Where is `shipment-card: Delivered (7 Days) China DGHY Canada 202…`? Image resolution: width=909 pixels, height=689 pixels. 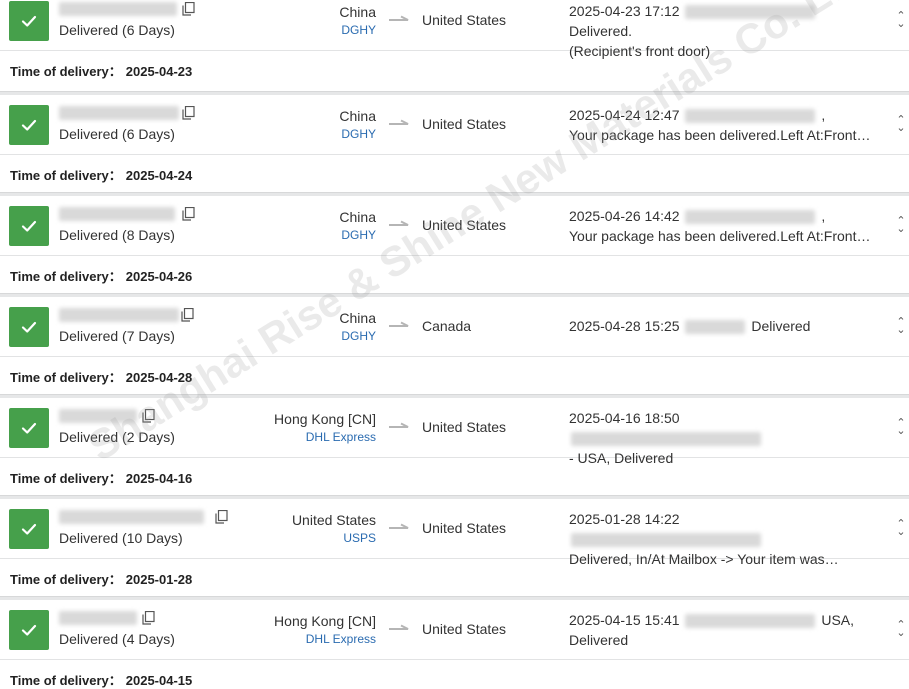 shipment-card: Delivered (7 Days) China DGHY Canada 202… is located at coordinates (454, 344).